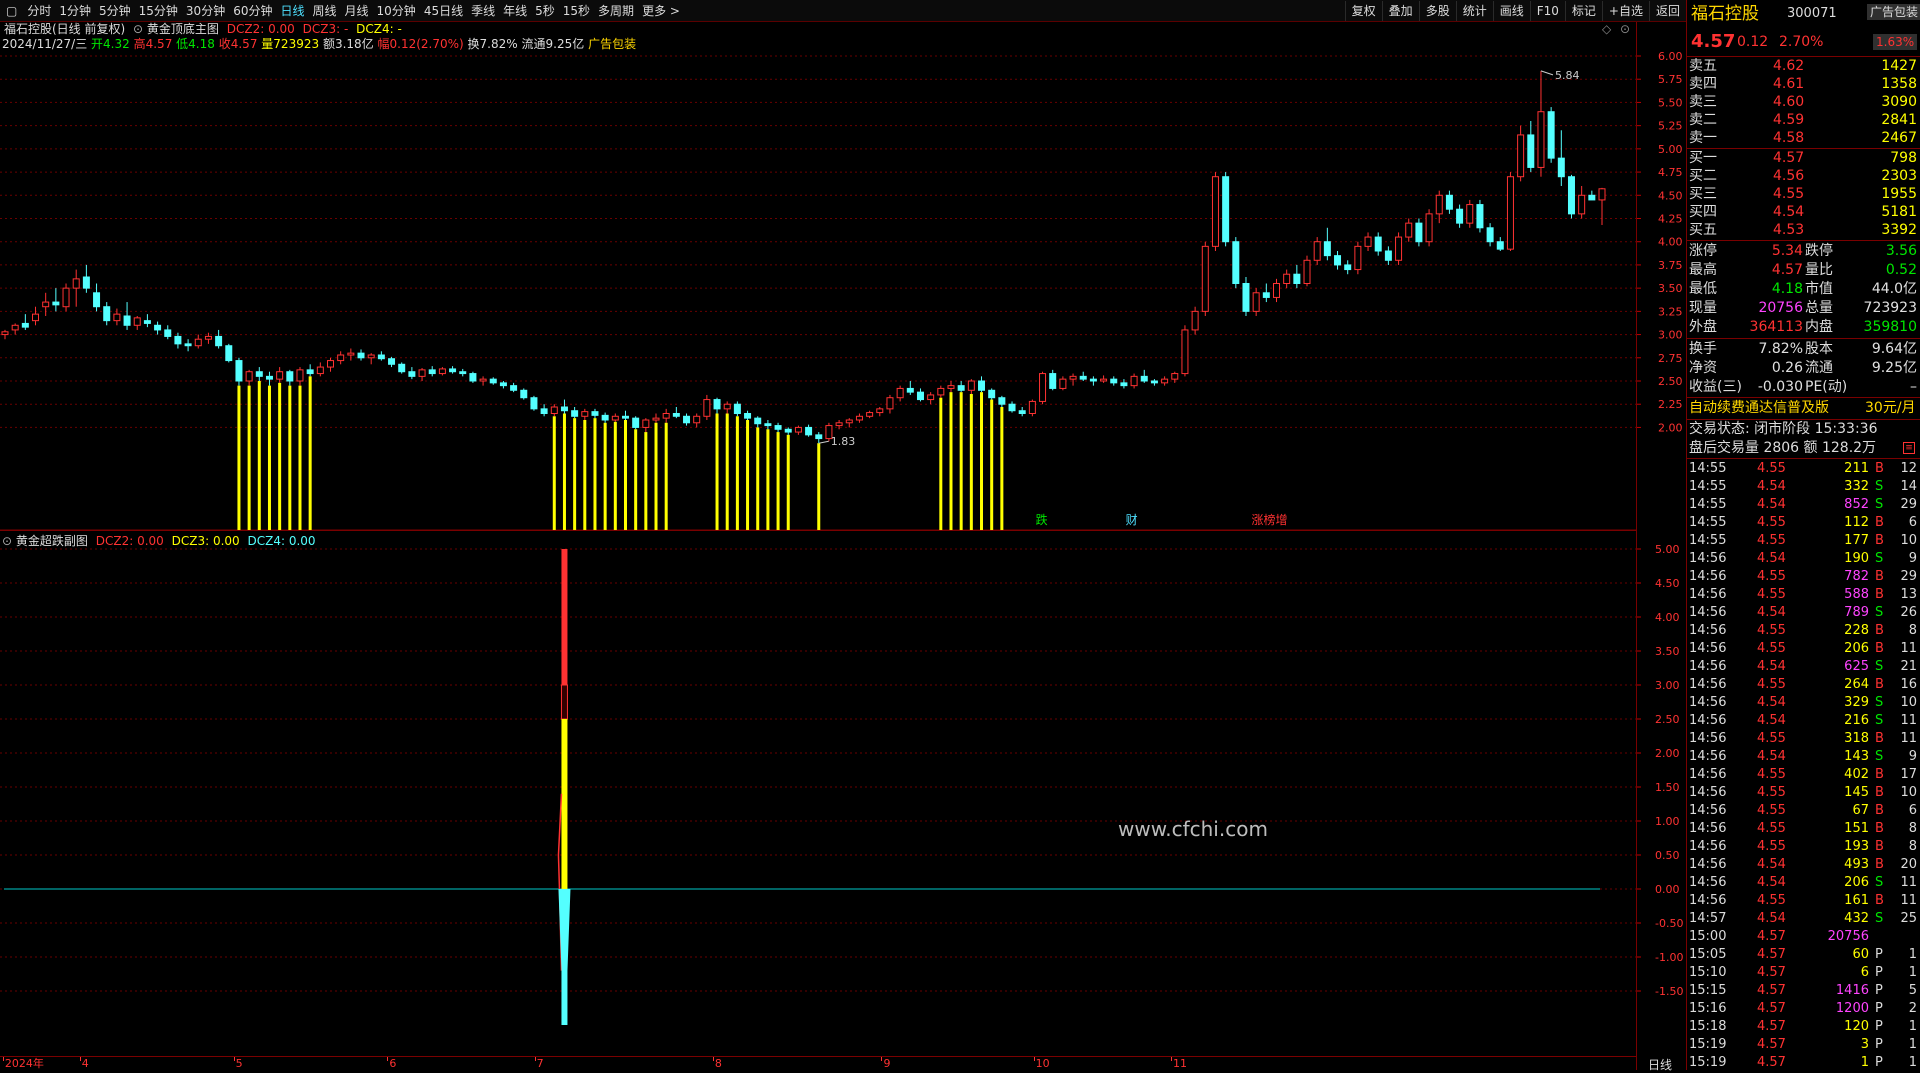  I want to click on toolbar-button: 复权, so click(1363, 10).